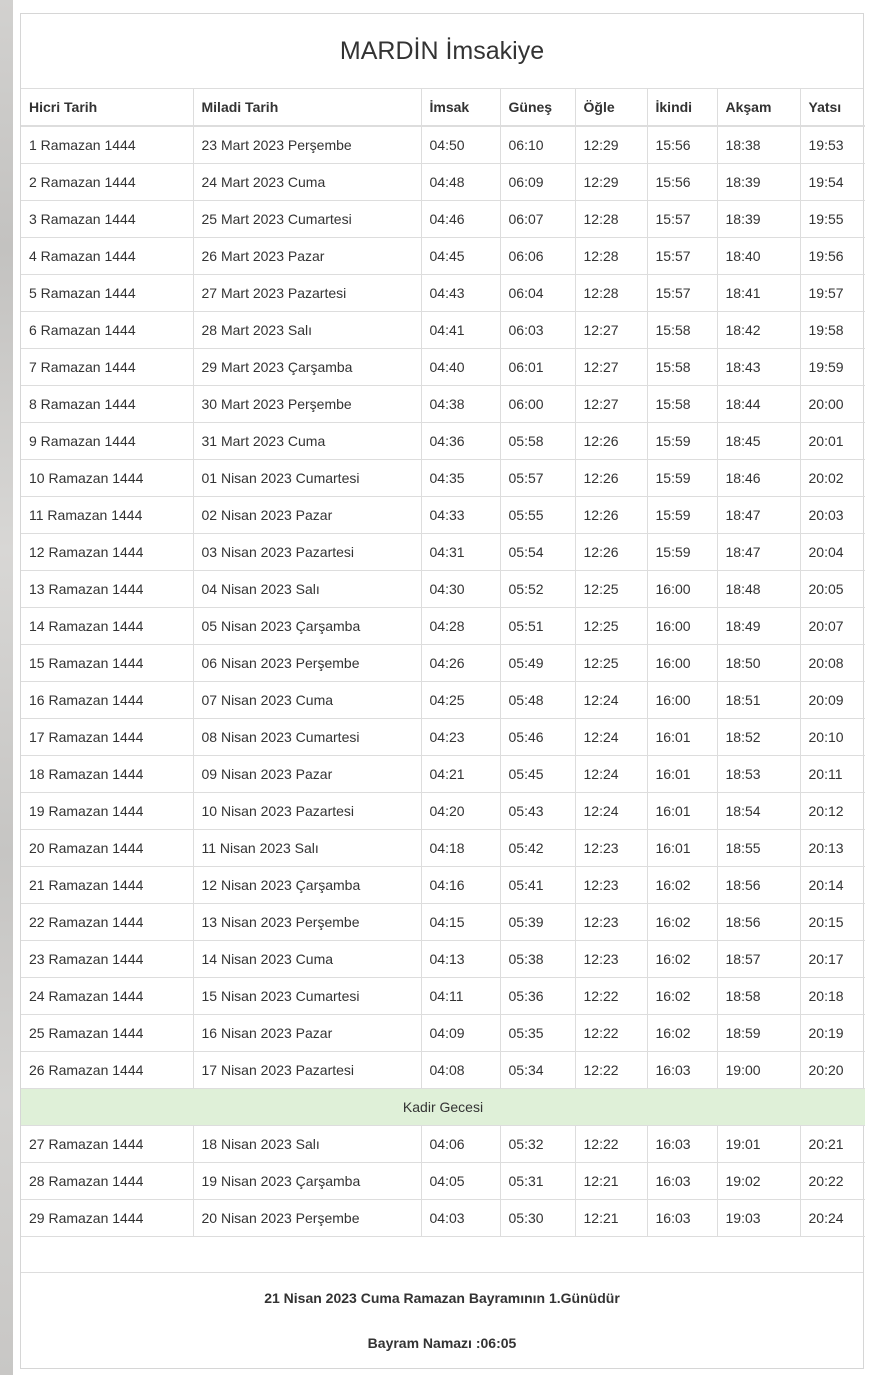 This screenshot has width=884, height=1375. I want to click on hicri-date-cell: 11 Ramazan 1444, so click(107, 515).